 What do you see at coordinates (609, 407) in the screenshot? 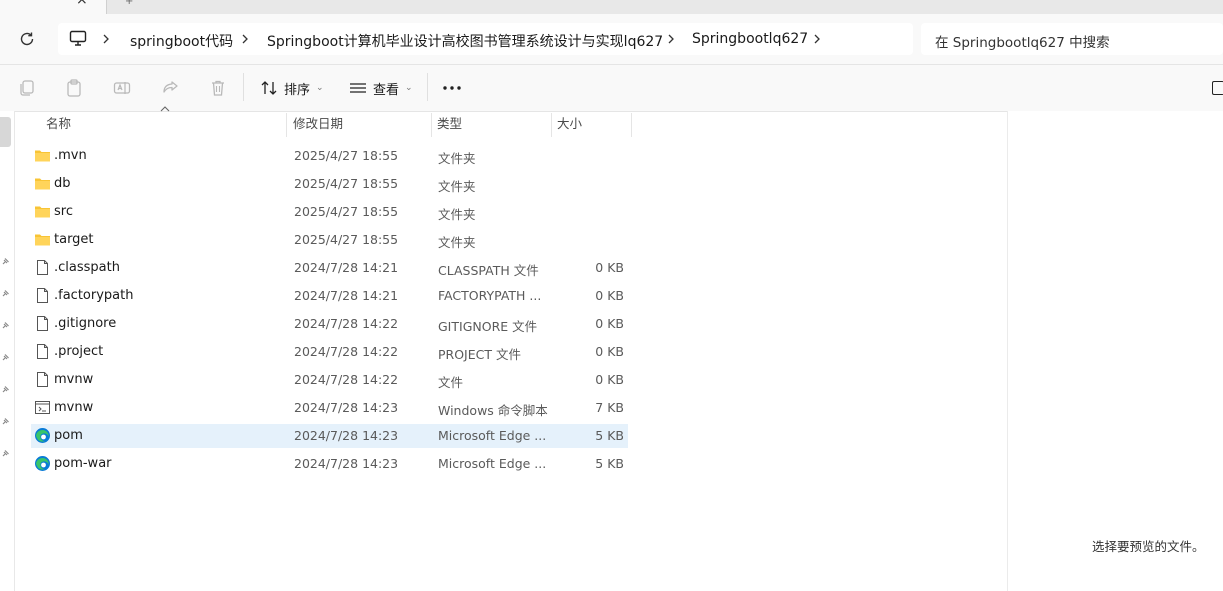
I see `file-size: 7 KB` at bounding box center [609, 407].